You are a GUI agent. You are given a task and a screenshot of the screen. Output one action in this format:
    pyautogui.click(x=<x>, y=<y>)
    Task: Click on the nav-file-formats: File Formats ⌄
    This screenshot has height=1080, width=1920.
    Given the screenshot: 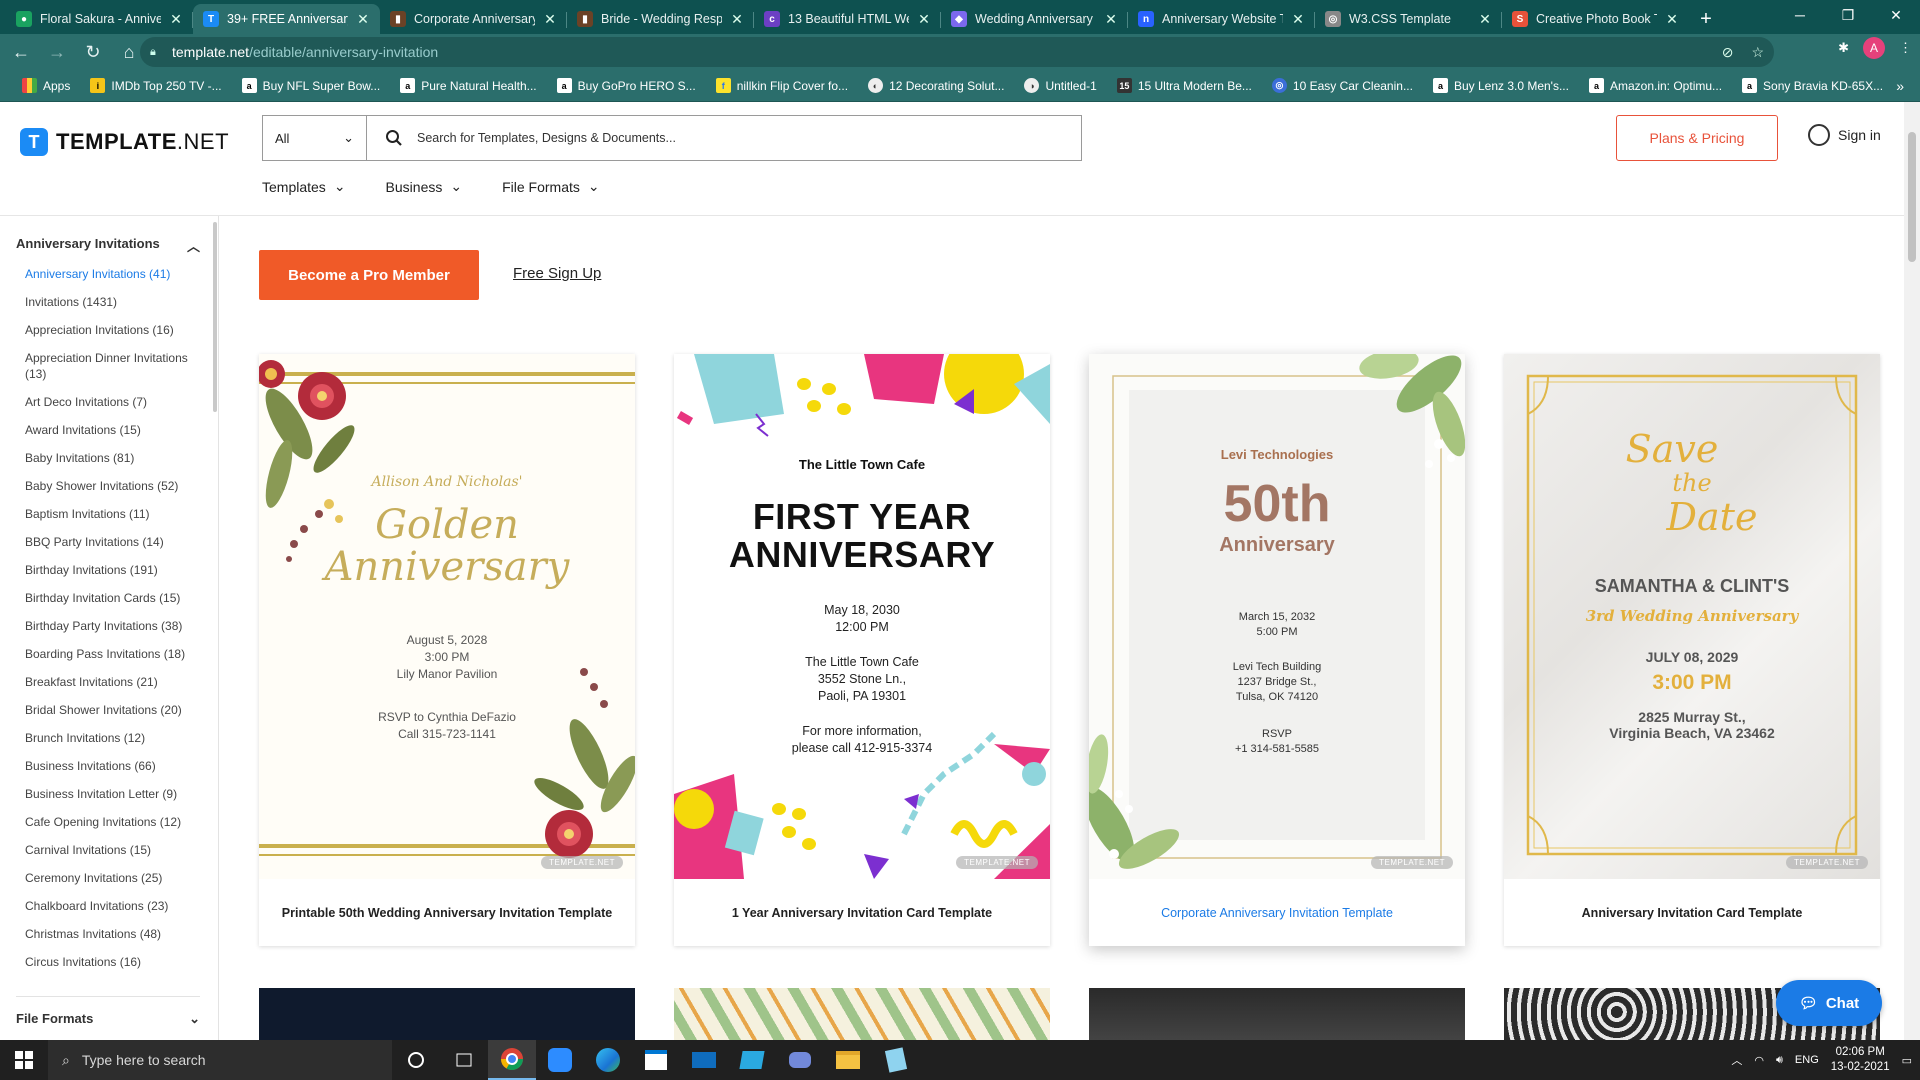 What is the action you would take?
    pyautogui.click(x=551, y=186)
    